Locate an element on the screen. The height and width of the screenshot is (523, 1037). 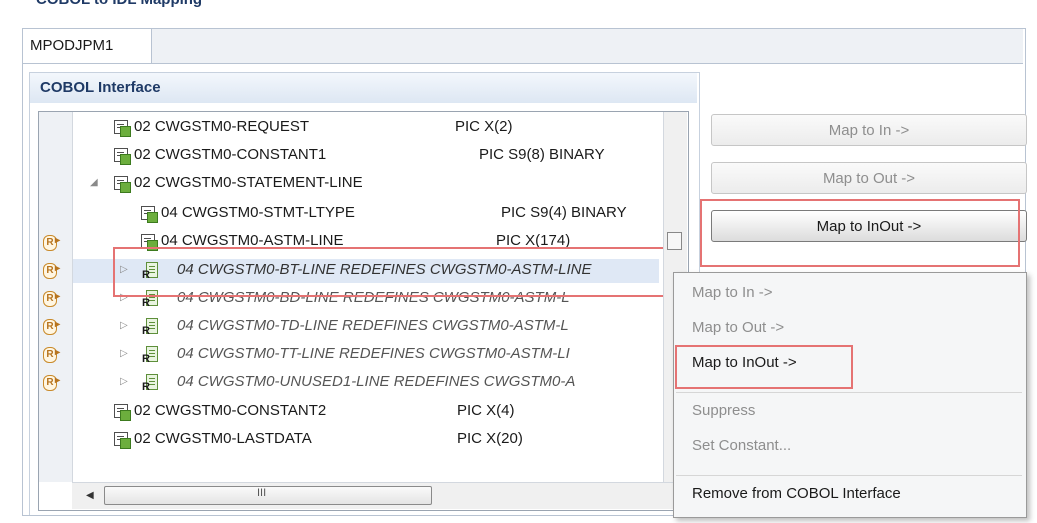
menu-item-suppress: Suppress is located at coordinates (723, 410).